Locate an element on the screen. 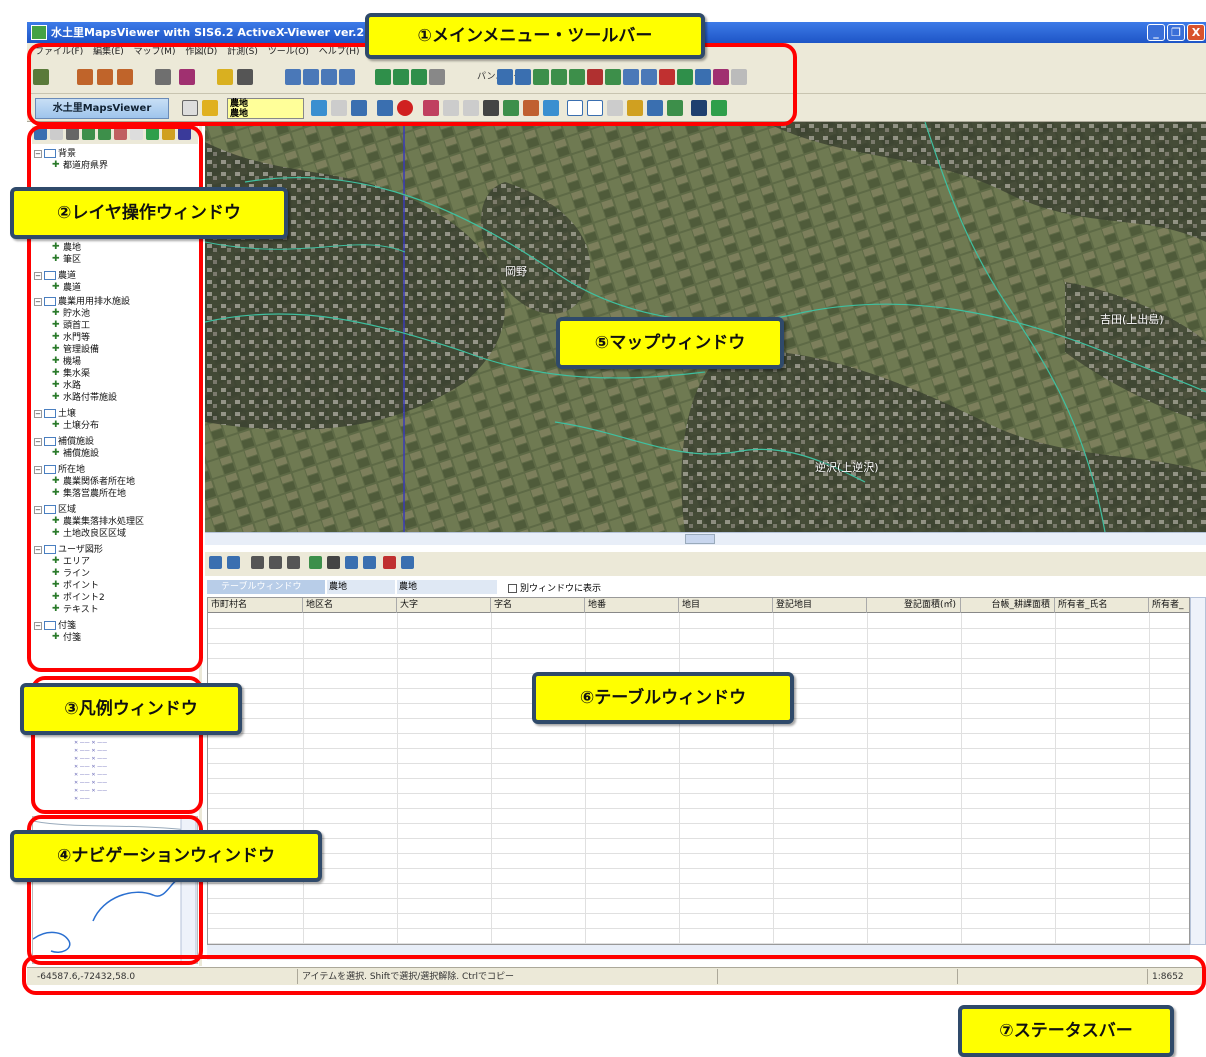 This screenshot has height=1057, width=1206. col-owner-name: 所有者_氏名 is located at coordinates (1102, 605).